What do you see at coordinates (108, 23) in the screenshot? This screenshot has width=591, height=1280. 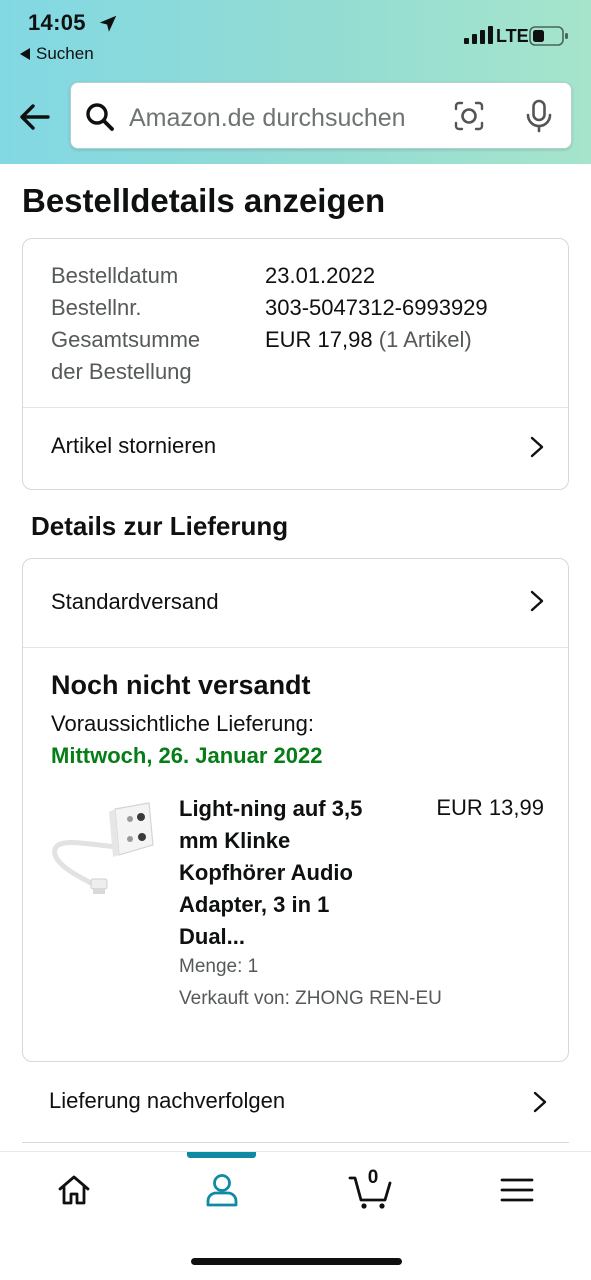 I see `location-arrow-icon` at bounding box center [108, 23].